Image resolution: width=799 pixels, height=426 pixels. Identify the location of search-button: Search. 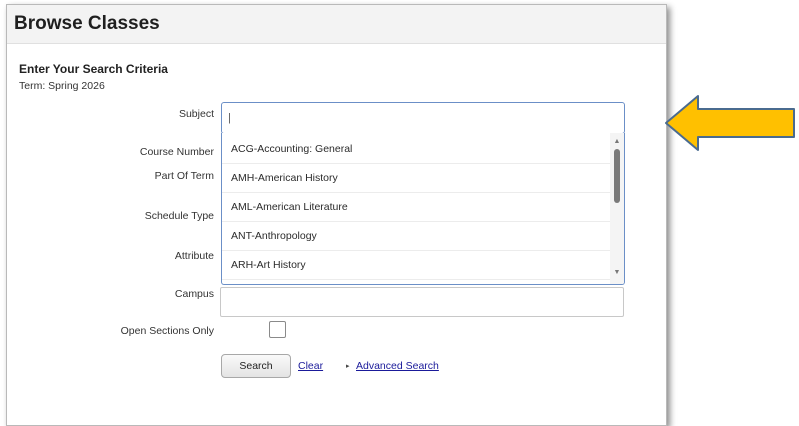
(256, 366).